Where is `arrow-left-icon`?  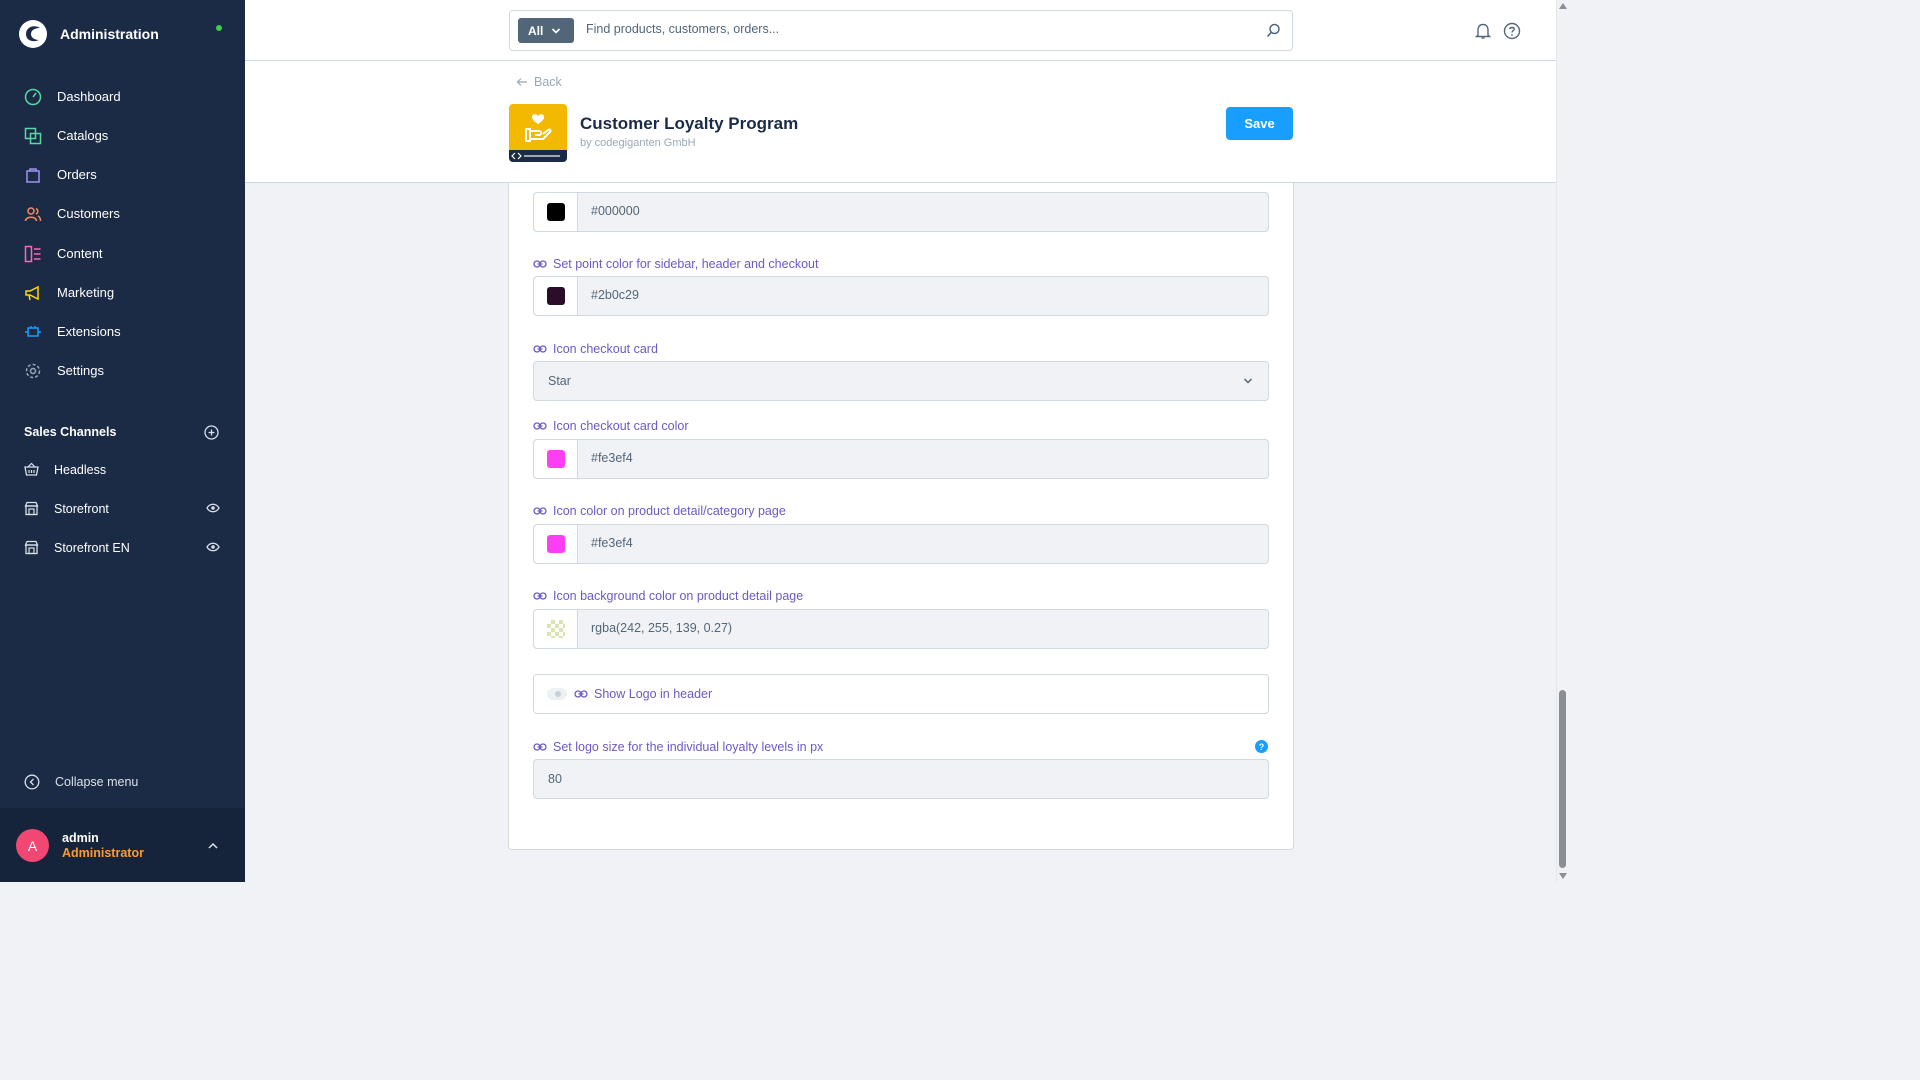
arrow-left-icon is located at coordinates (521, 82).